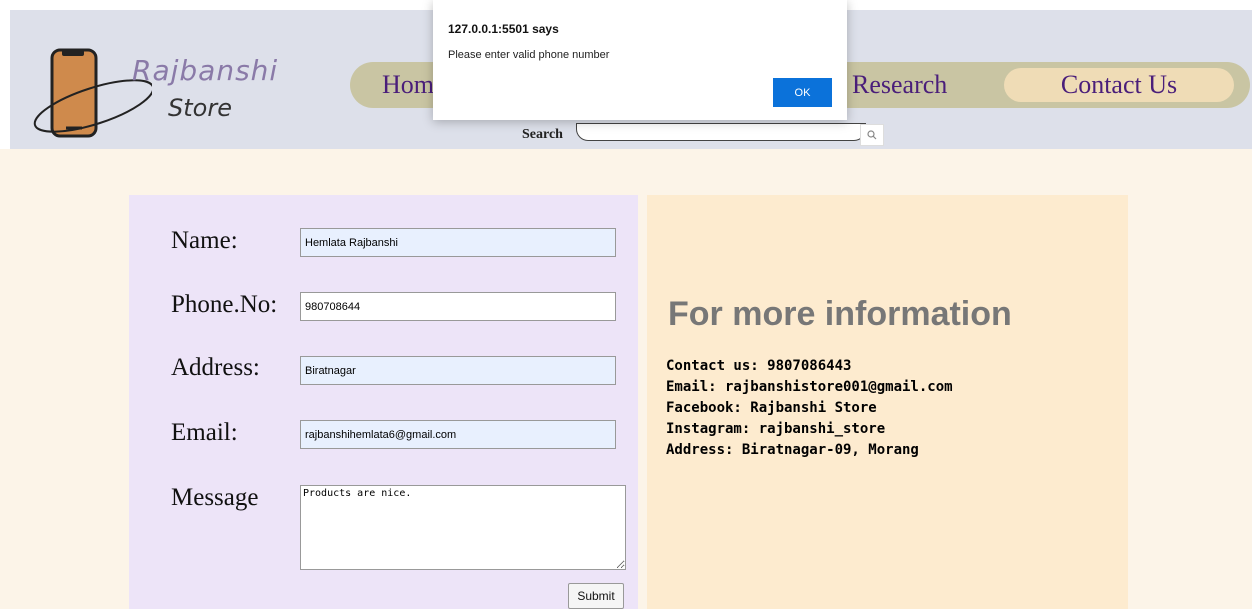  Describe the element at coordinates (721, 132) in the screenshot. I see `search-input` at that location.